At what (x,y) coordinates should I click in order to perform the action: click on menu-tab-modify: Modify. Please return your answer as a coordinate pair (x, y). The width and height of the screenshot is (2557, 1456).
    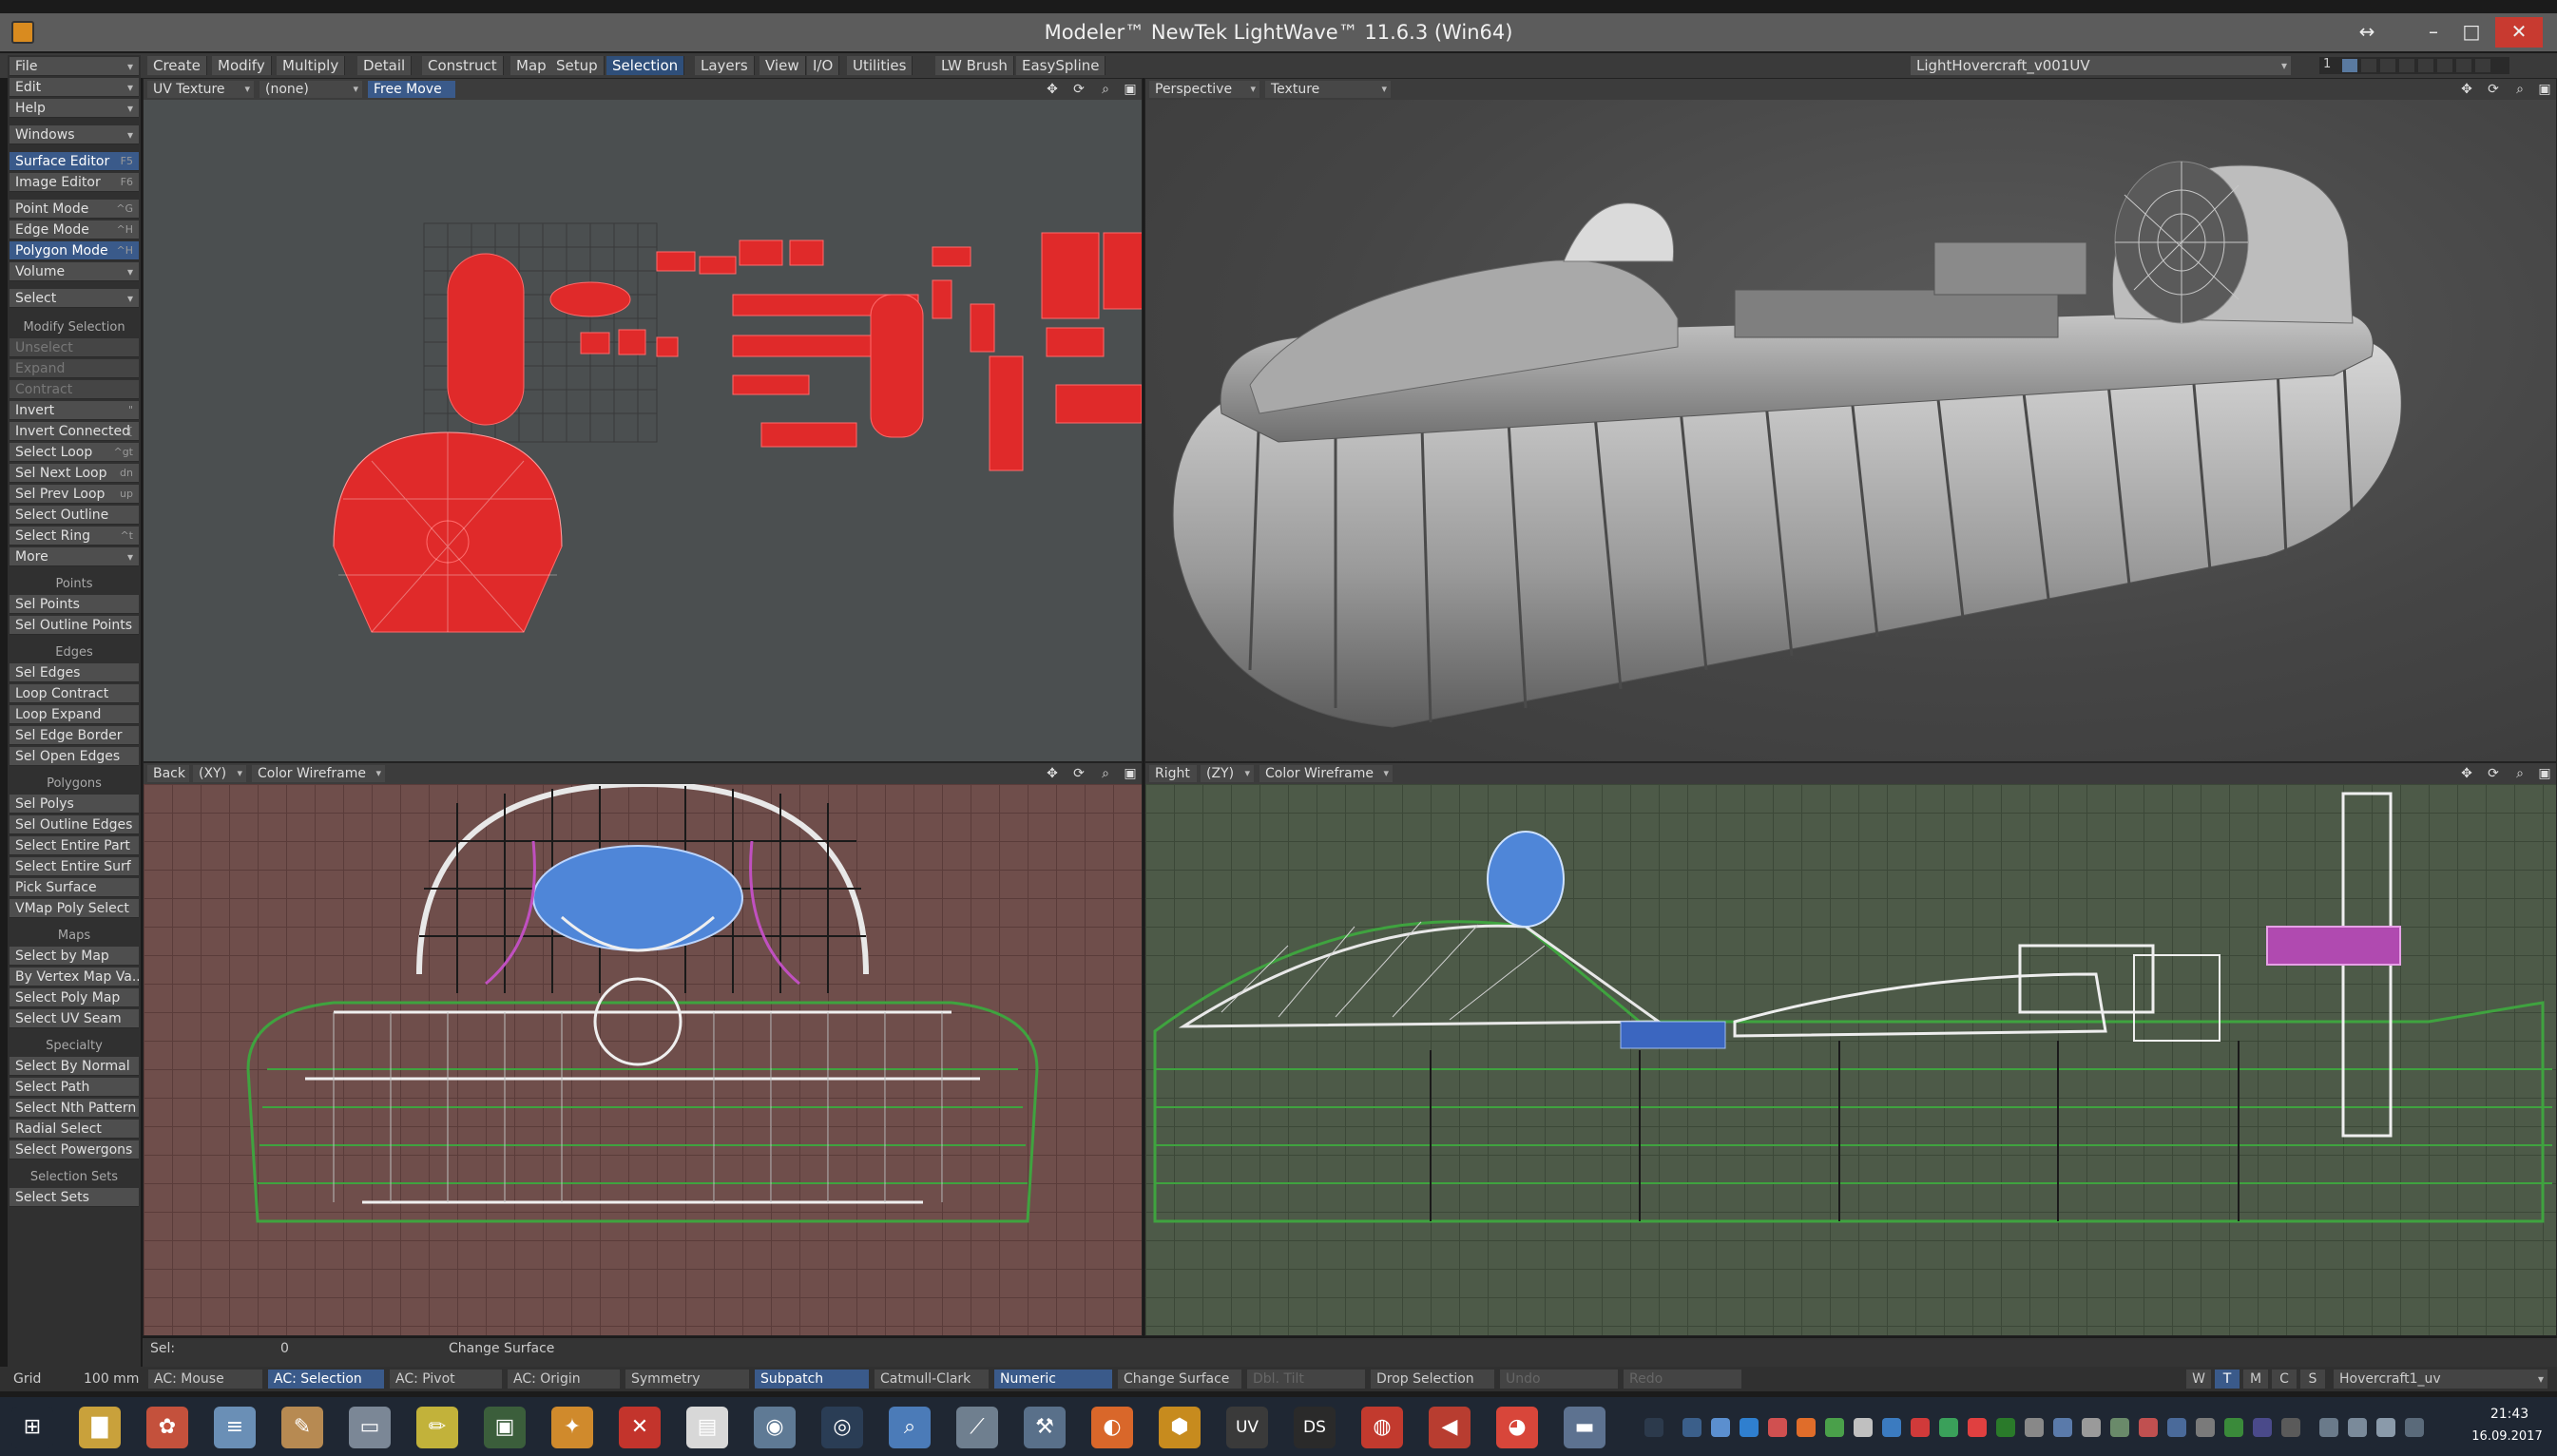
    Looking at the image, I should click on (242, 65).